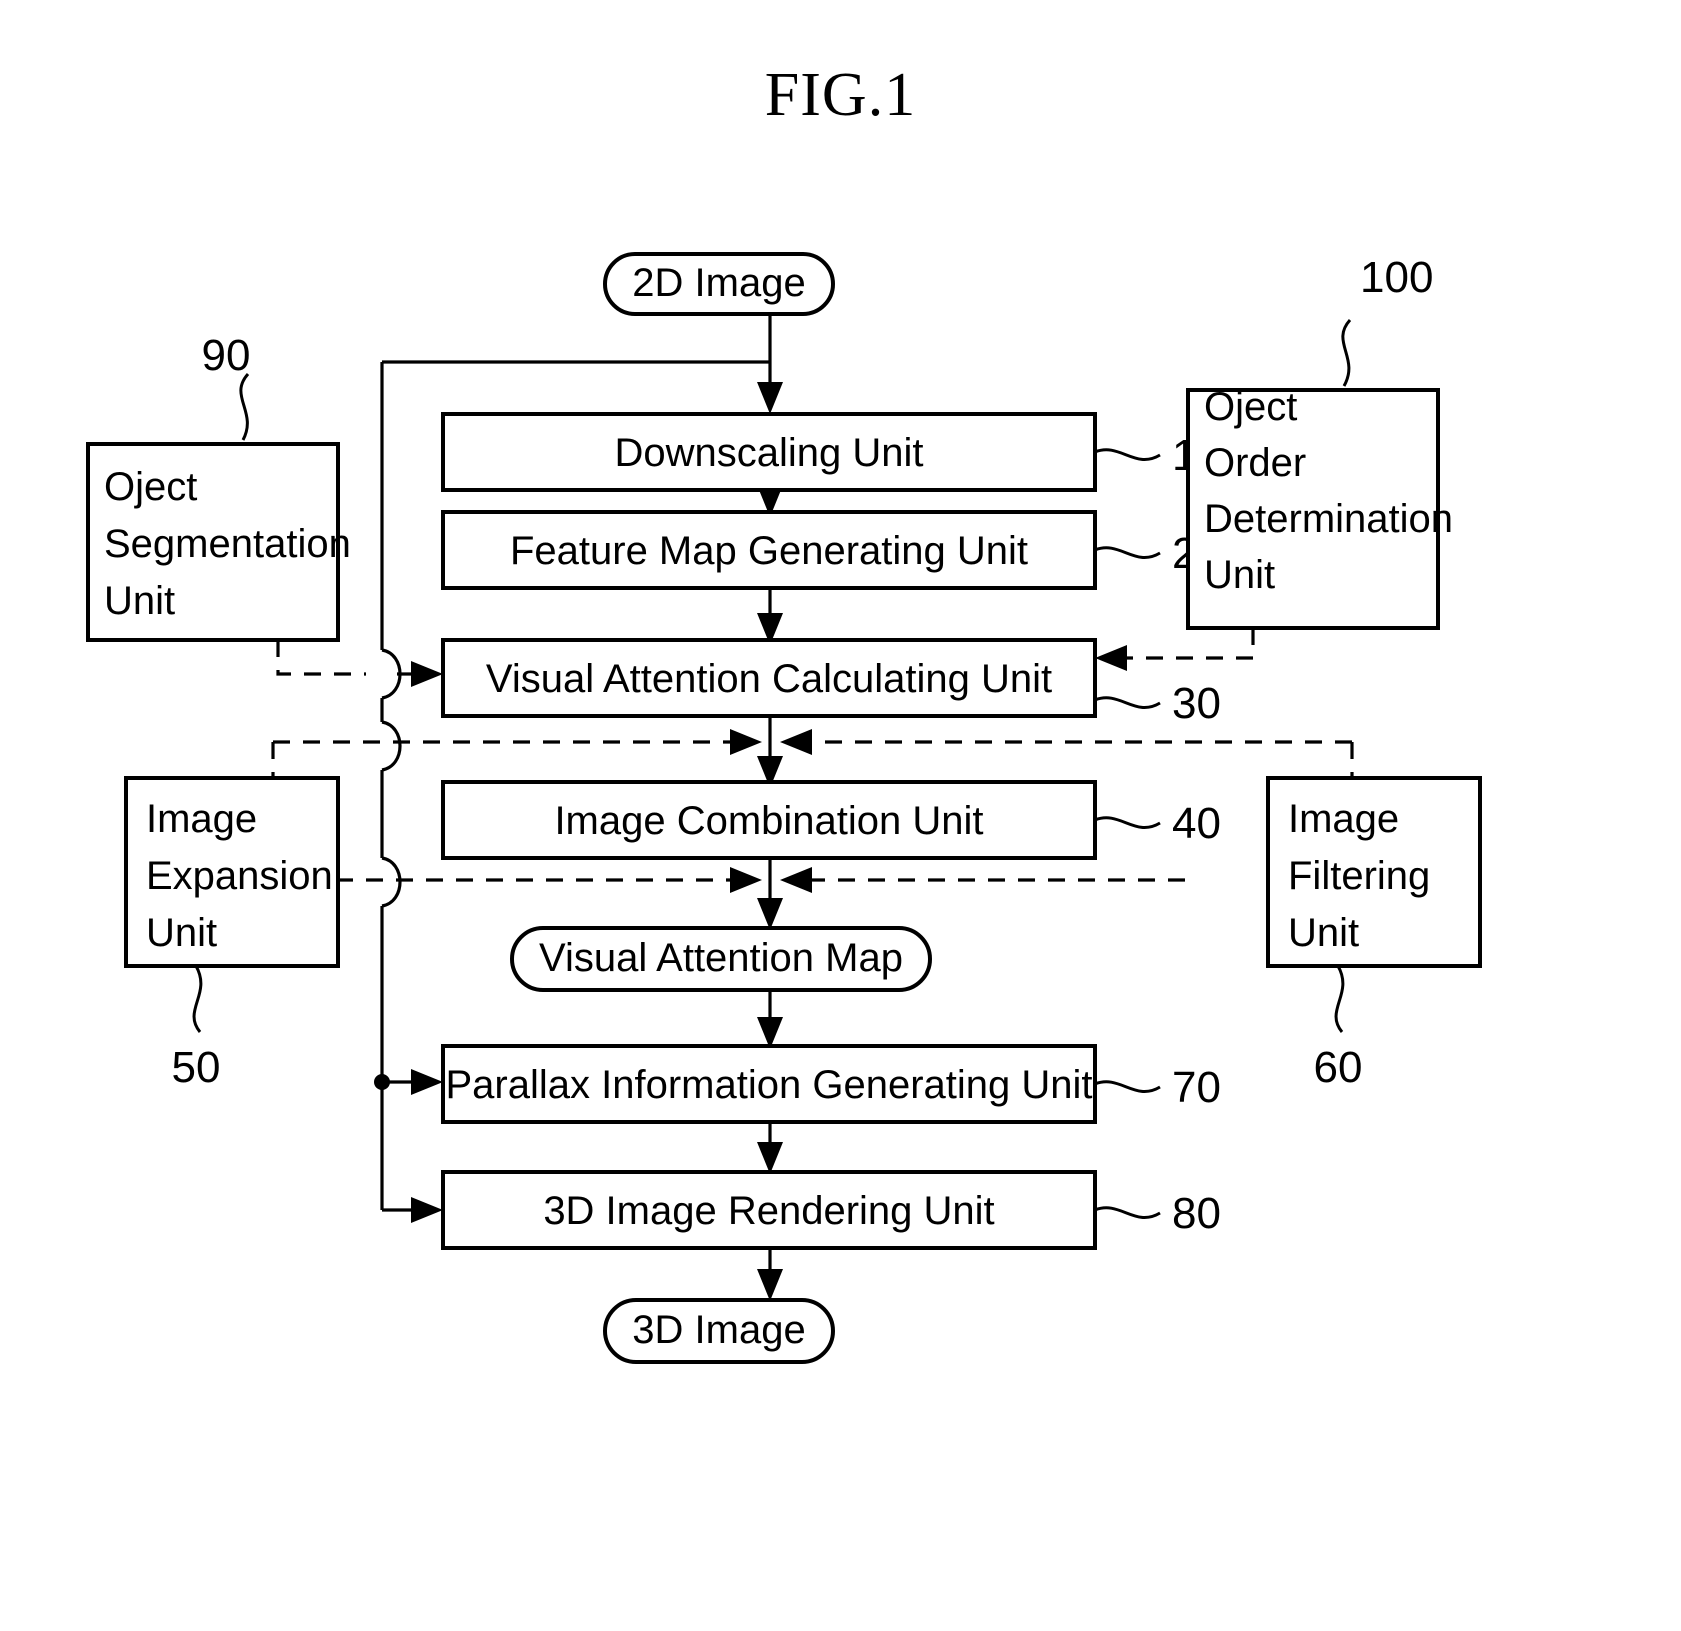 The height and width of the screenshot is (1631, 1681). I want to click on block-label-image-filtering-line1: Image, so click(1343, 819).